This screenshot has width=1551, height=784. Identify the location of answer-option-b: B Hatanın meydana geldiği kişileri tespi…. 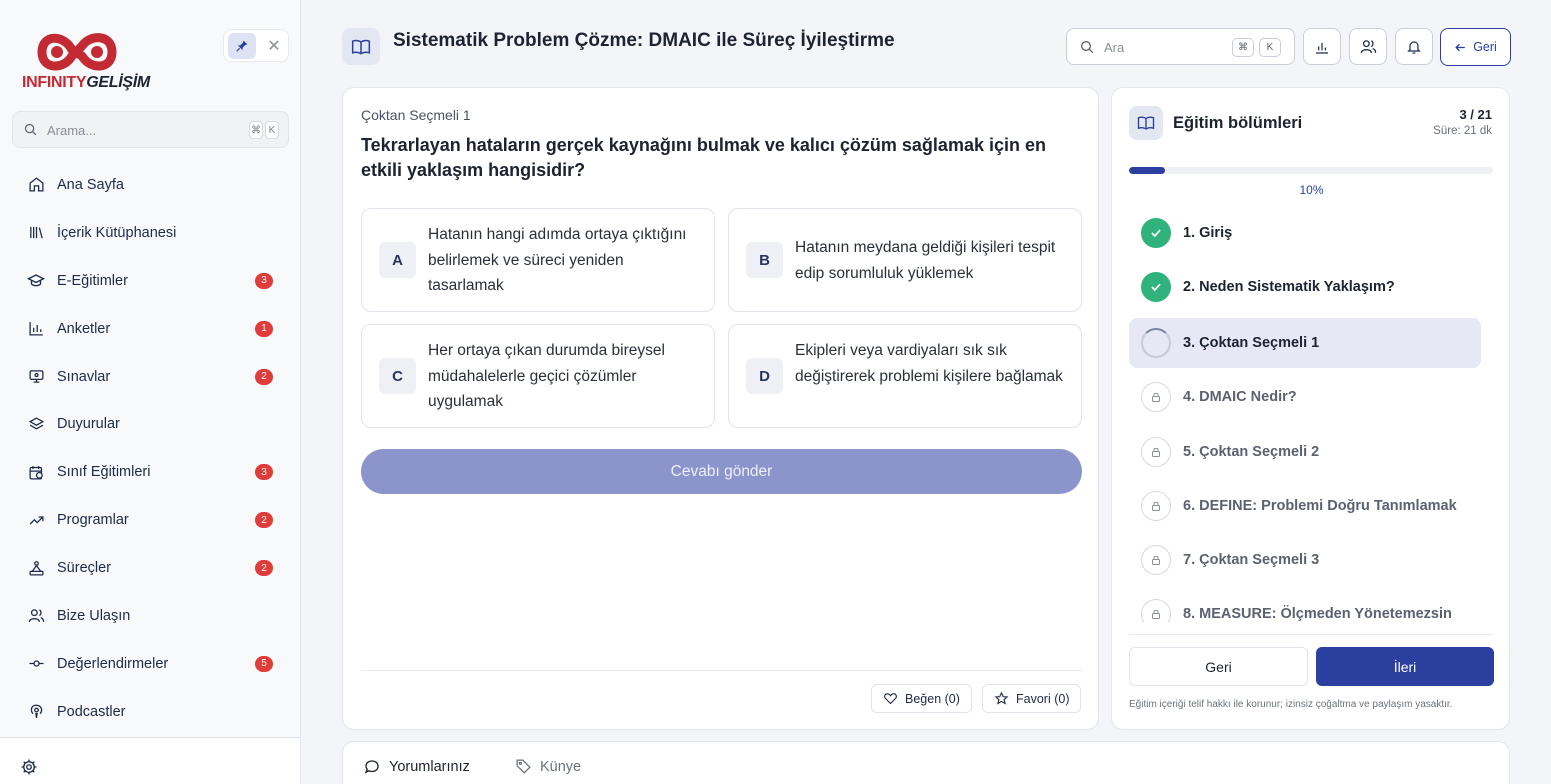
(905, 260).